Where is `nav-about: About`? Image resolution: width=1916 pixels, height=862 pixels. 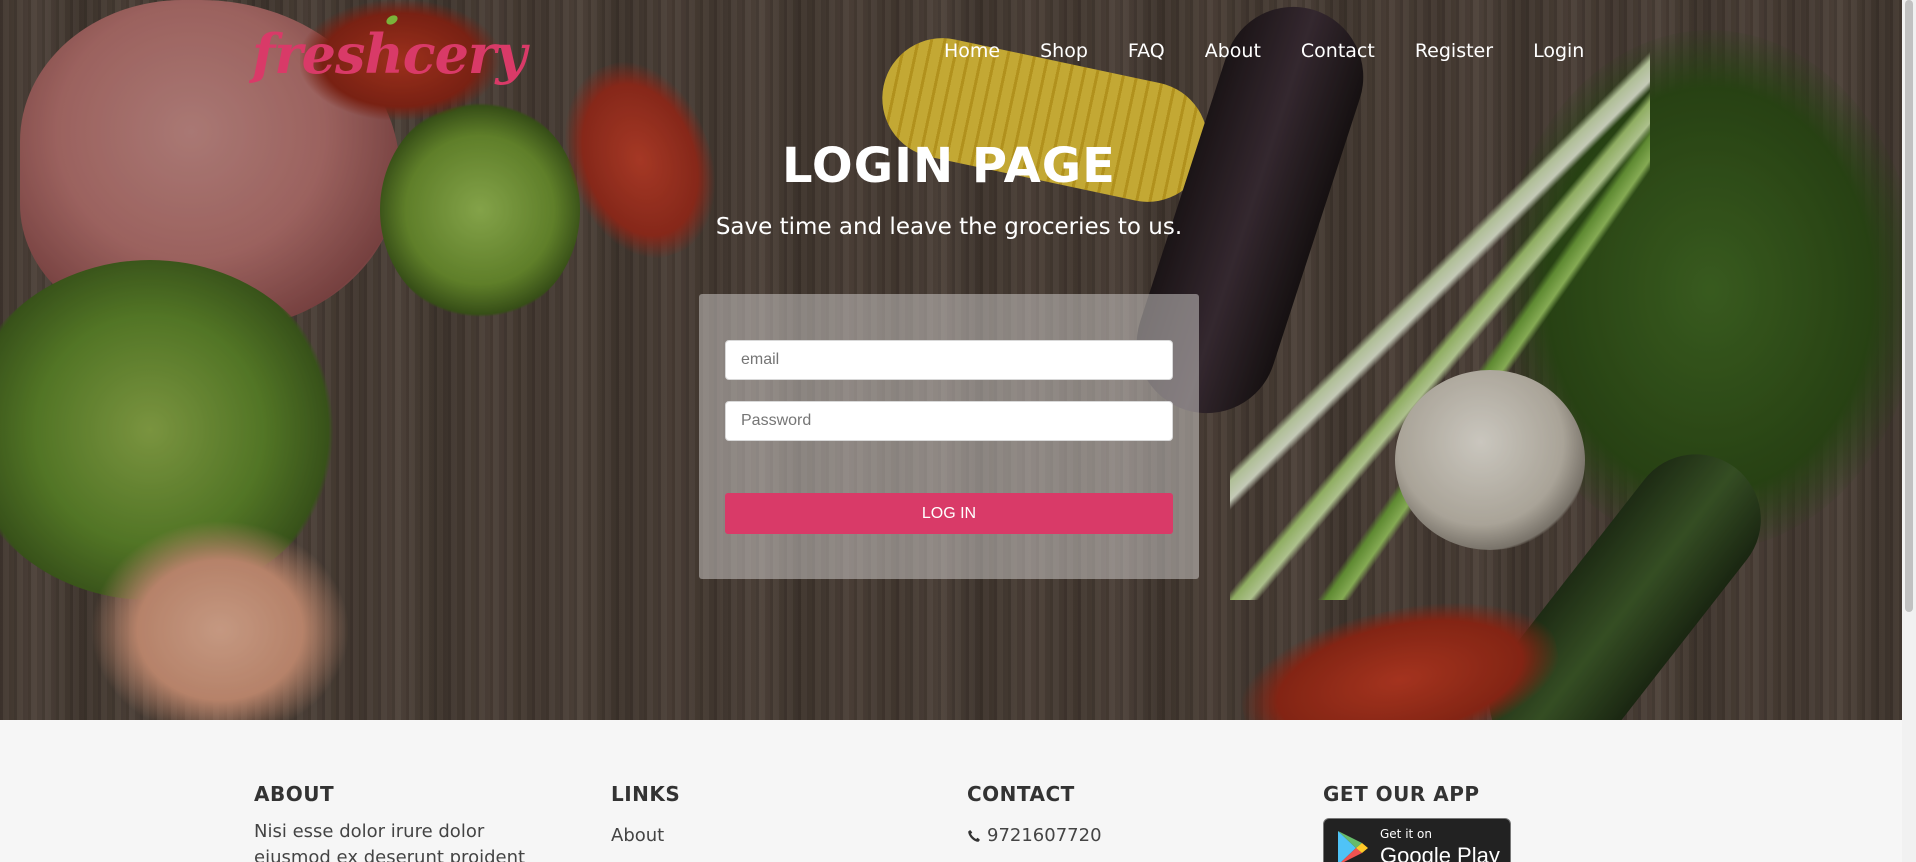
nav-about: About is located at coordinates (1233, 51).